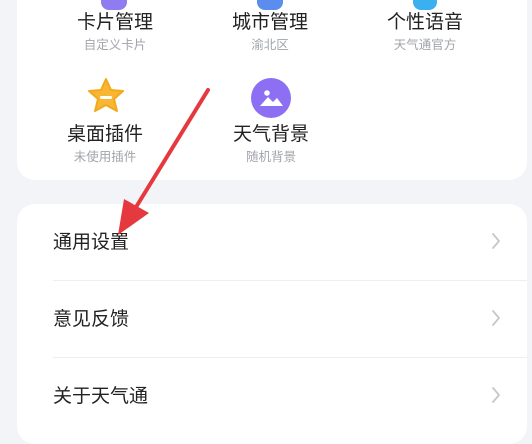 The image size is (532, 444). What do you see at coordinates (425, 5) in the screenshot?
I see `voice-icon` at bounding box center [425, 5].